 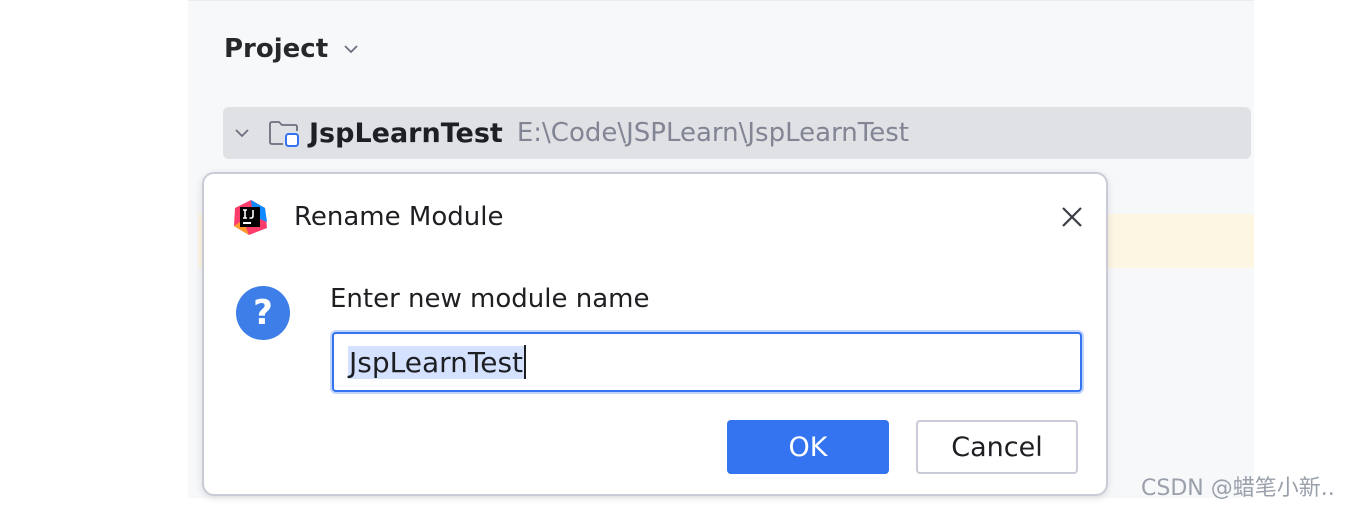 What do you see at coordinates (1238, 488) in the screenshot?
I see `watermark: CSDN @蜡笔小新..` at bounding box center [1238, 488].